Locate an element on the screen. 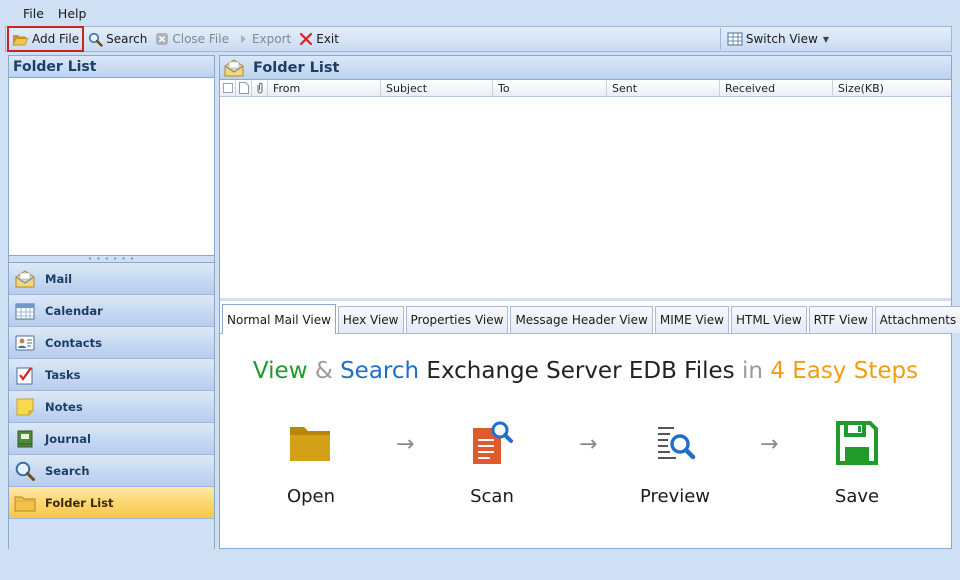  chevron-down-icon: ▼ is located at coordinates (825, 39).